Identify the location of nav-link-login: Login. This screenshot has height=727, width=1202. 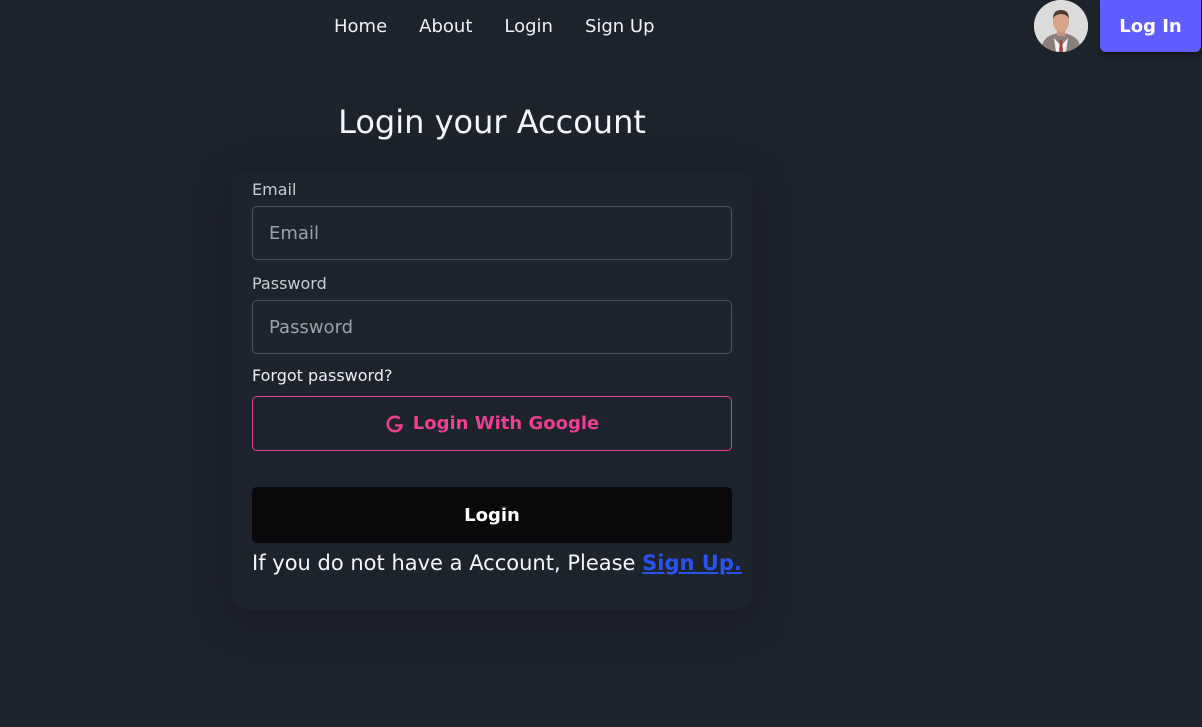
(528, 26).